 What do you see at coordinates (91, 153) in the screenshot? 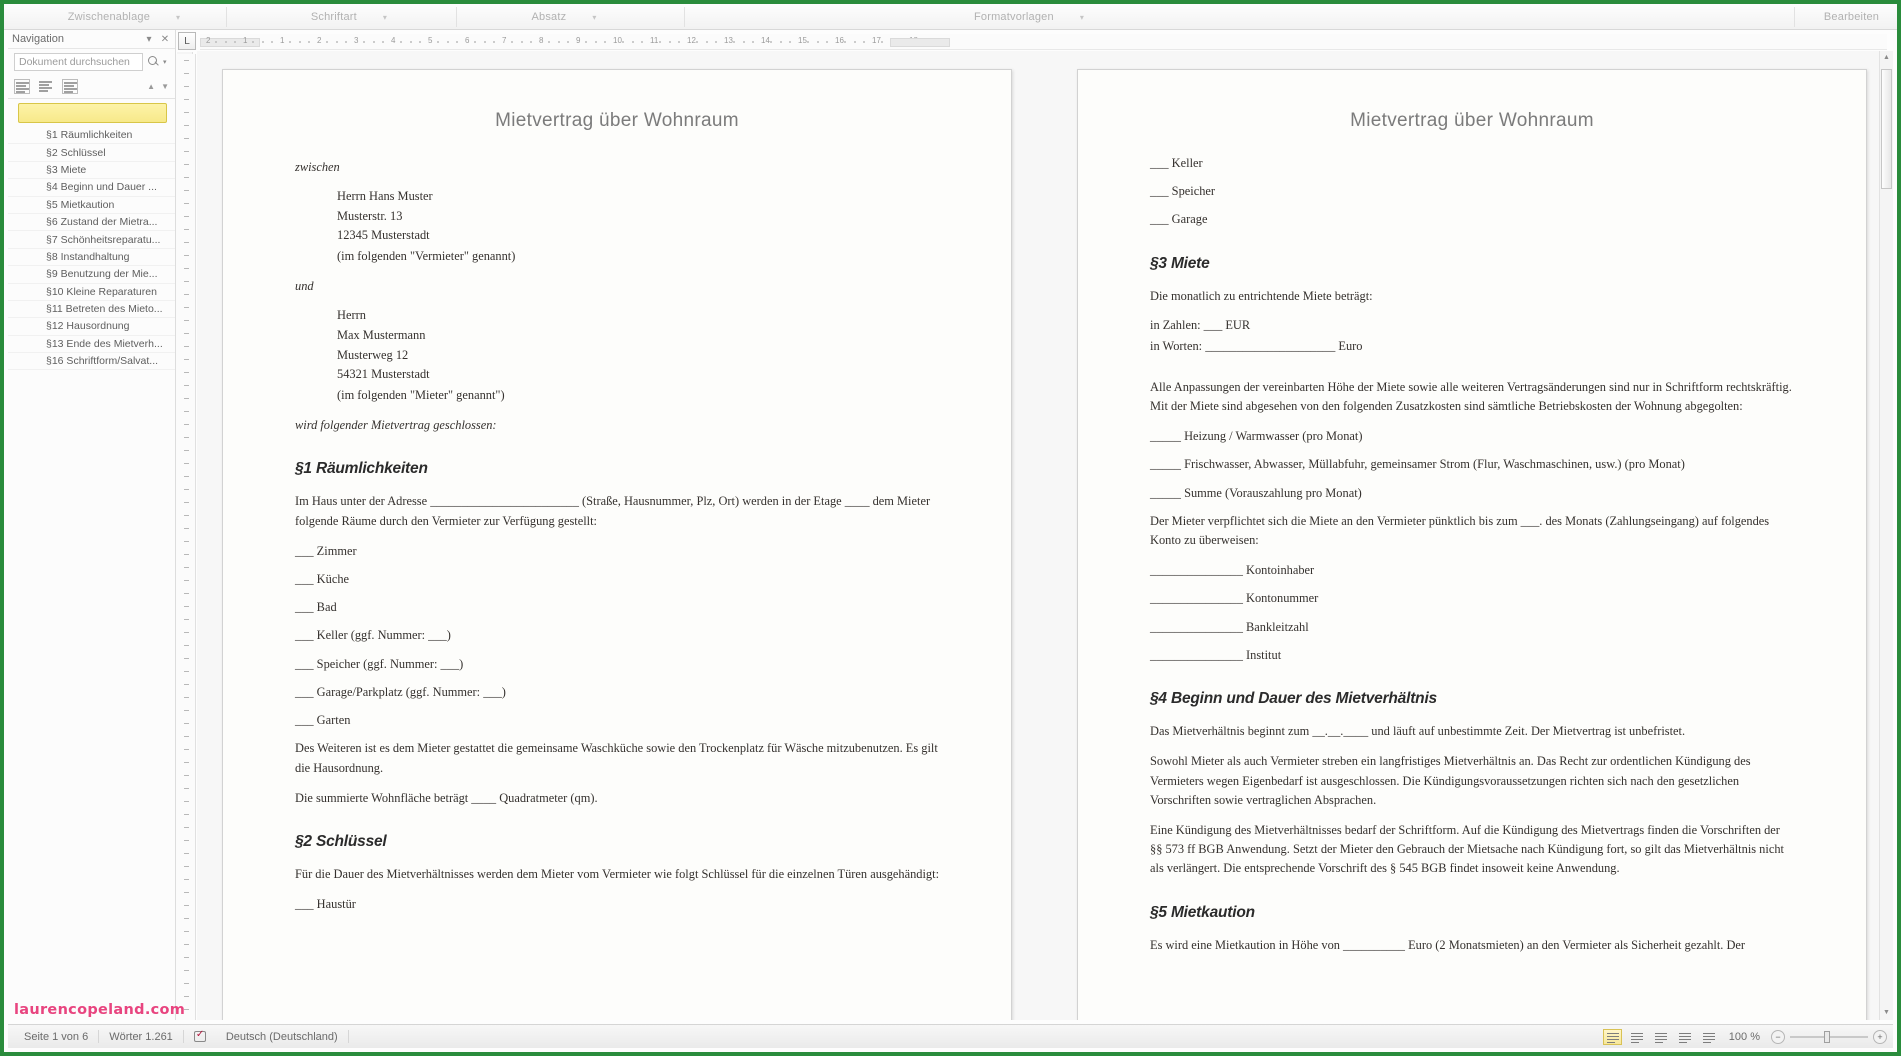
I see `sidebar-item-2: §2 Schlüssel` at bounding box center [91, 153].